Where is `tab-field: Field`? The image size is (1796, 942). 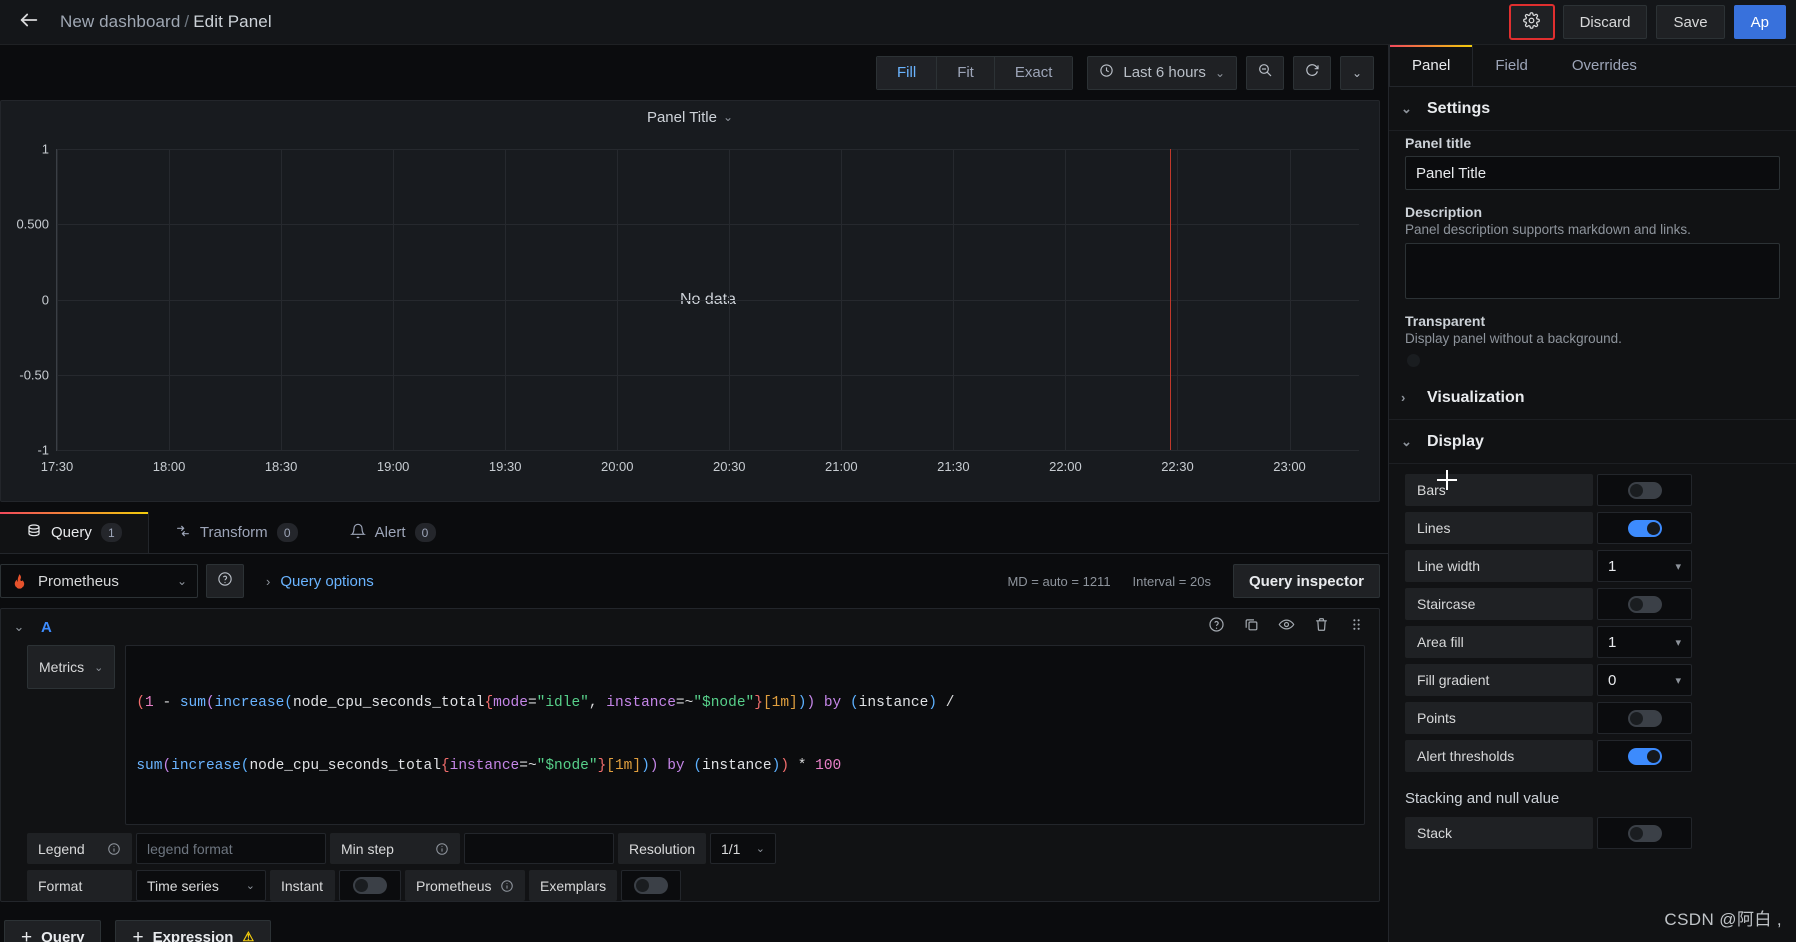
tab-field: Field is located at coordinates (1511, 65).